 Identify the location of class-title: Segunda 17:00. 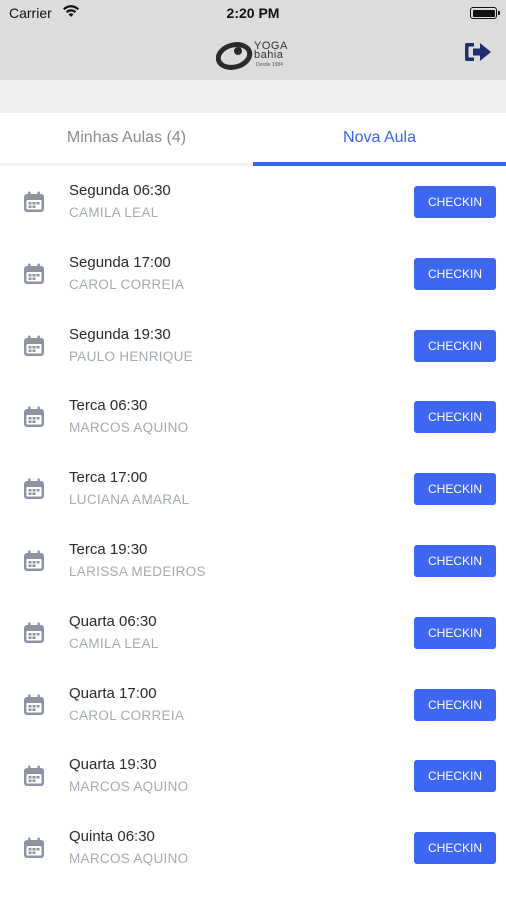
(120, 262).